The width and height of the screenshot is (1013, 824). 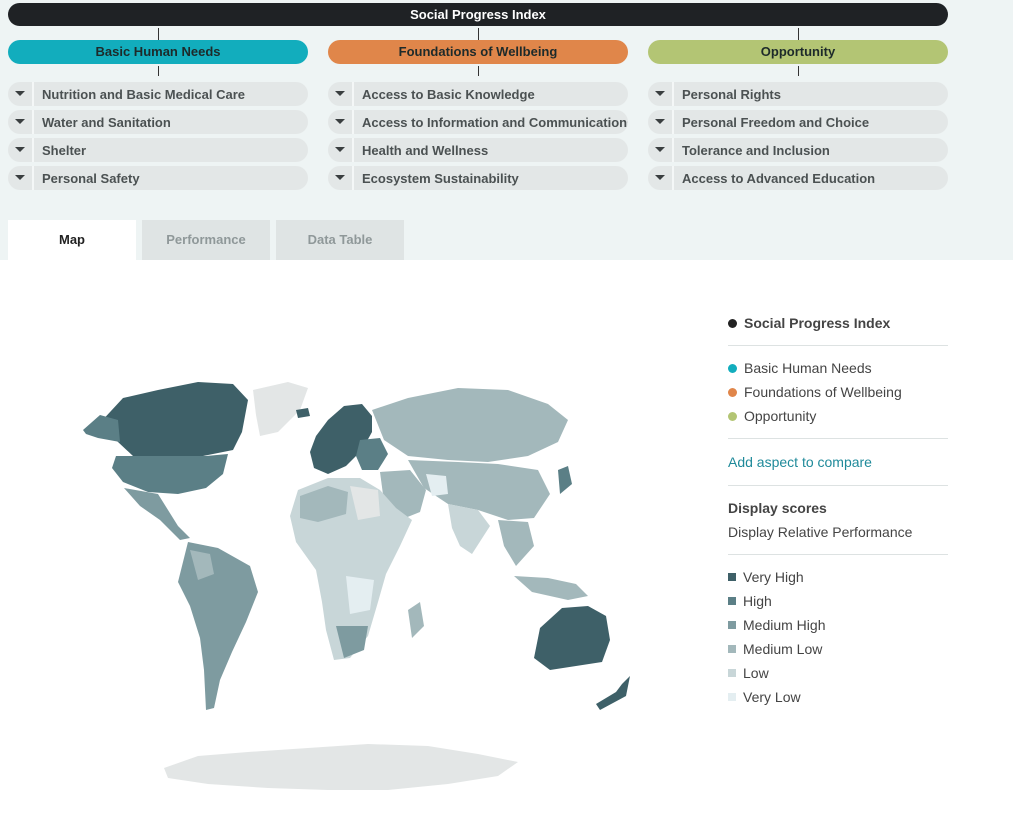 What do you see at coordinates (551, 588) in the screenshot?
I see `region-indonesia` at bounding box center [551, 588].